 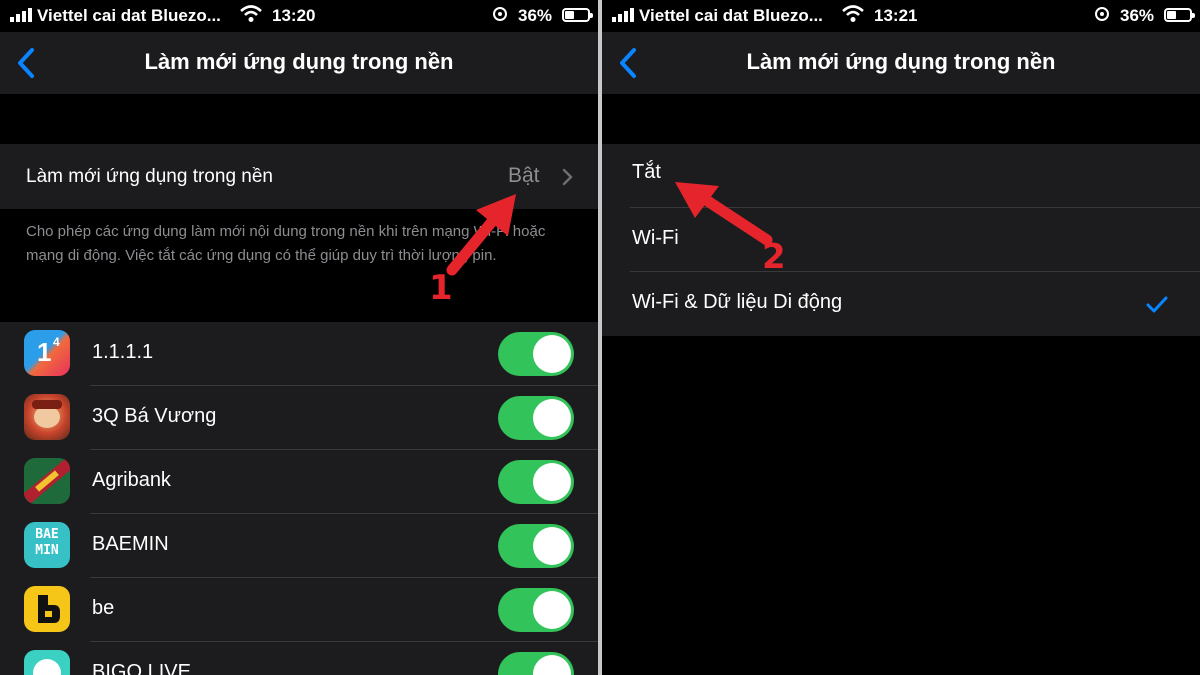 I want to click on list-item: be, so click(x=299, y=610).